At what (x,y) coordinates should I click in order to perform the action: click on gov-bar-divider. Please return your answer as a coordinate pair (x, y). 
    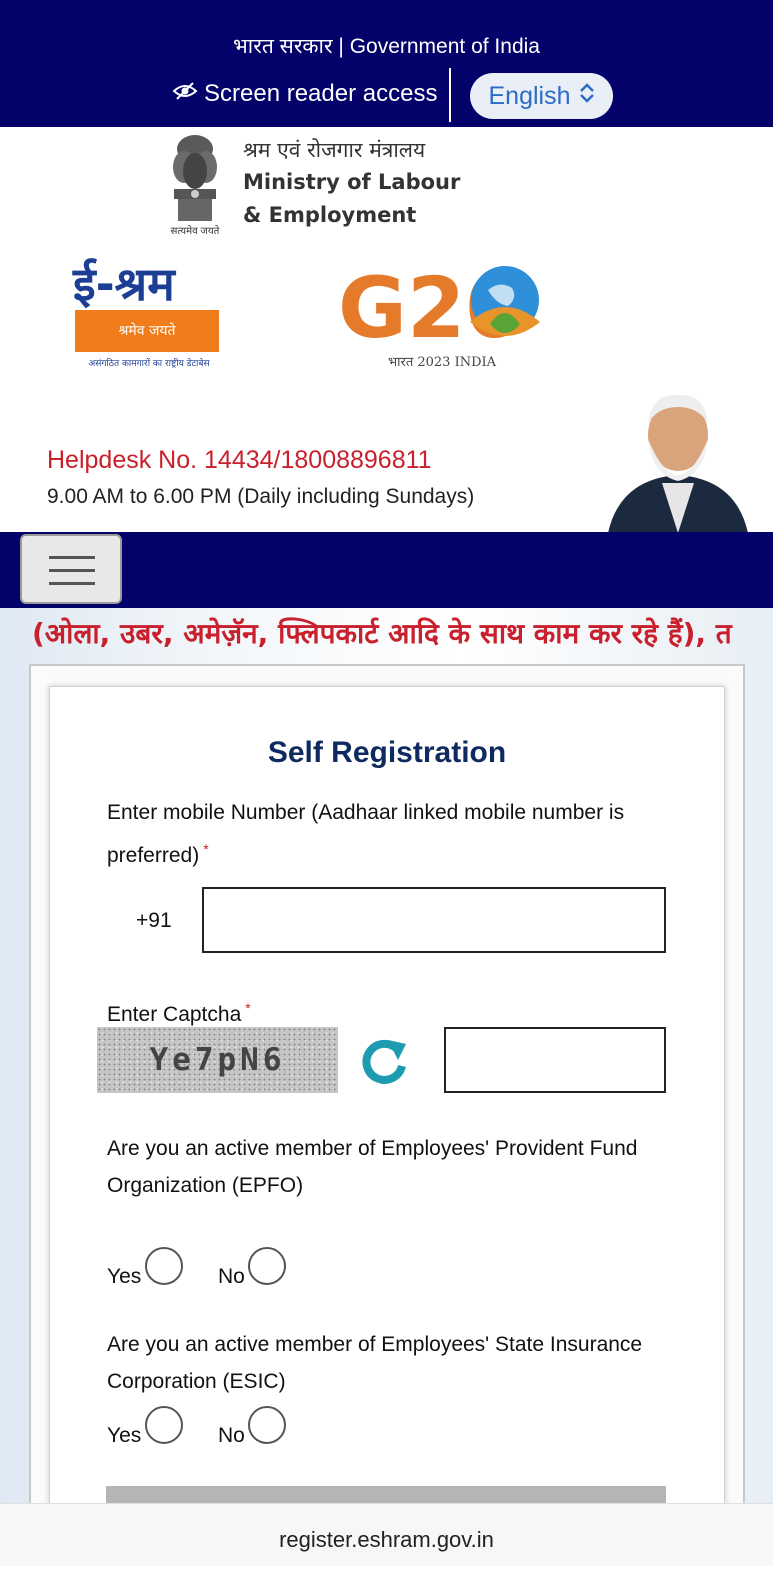
    Looking at the image, I should click on (450, 95).